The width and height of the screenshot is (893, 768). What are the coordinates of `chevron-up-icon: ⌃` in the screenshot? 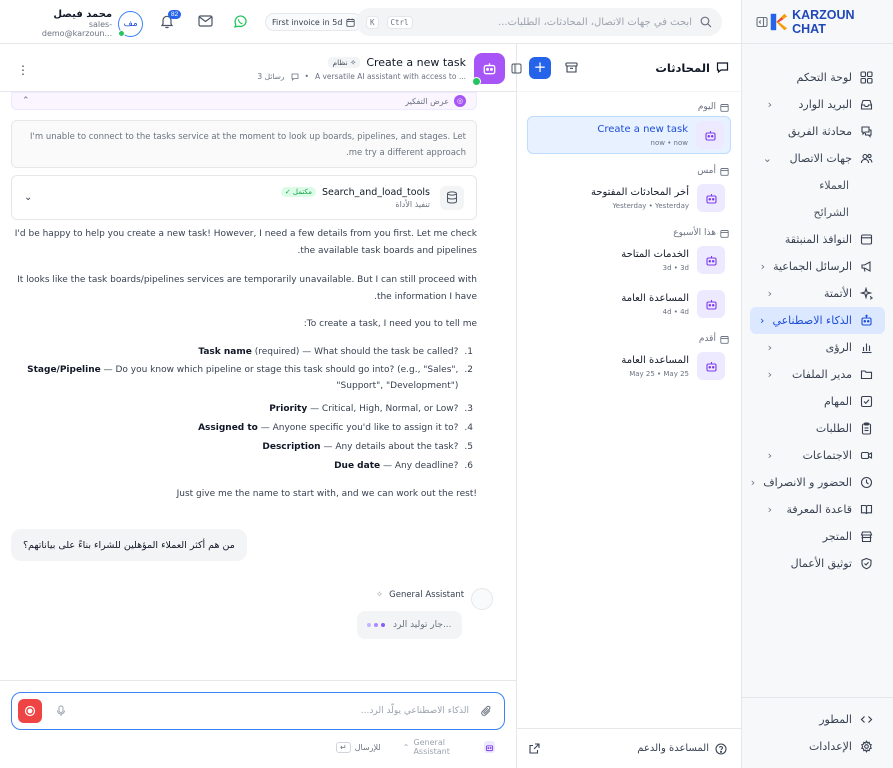 It's located at (406, 747).